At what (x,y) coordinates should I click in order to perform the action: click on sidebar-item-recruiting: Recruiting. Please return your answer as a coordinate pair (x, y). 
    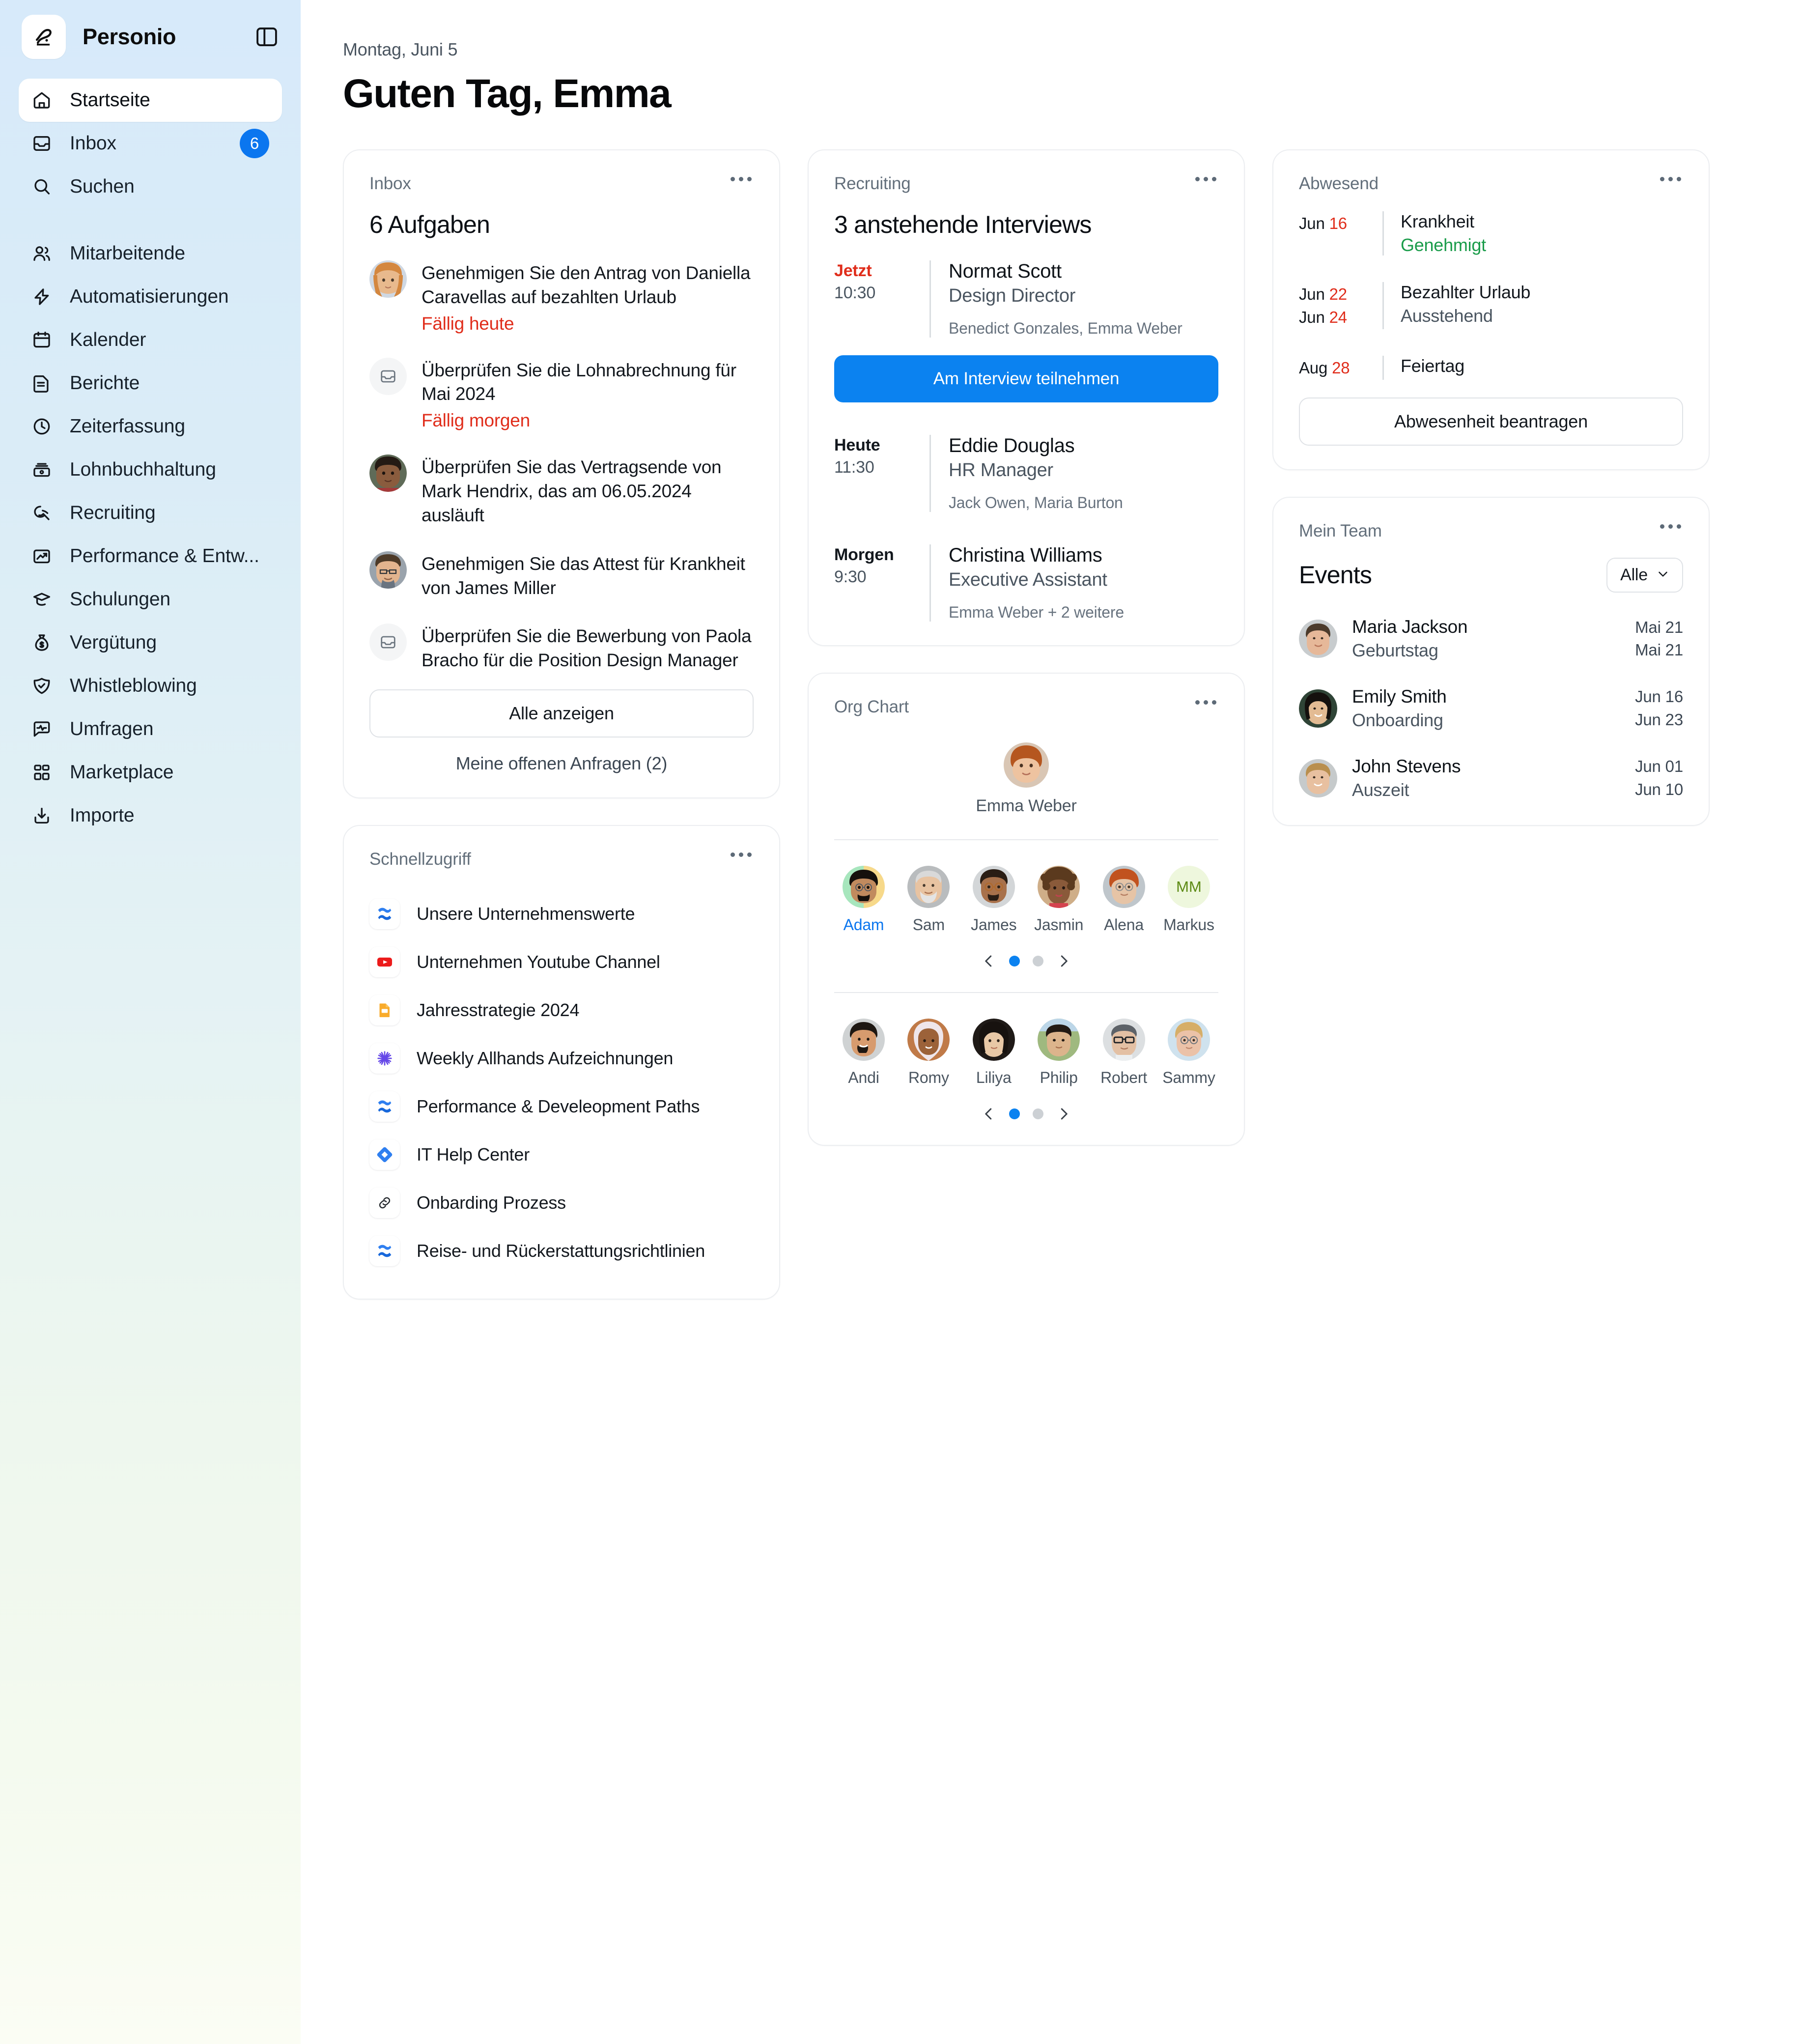
    Looking at the image, I should click on (151, 513).